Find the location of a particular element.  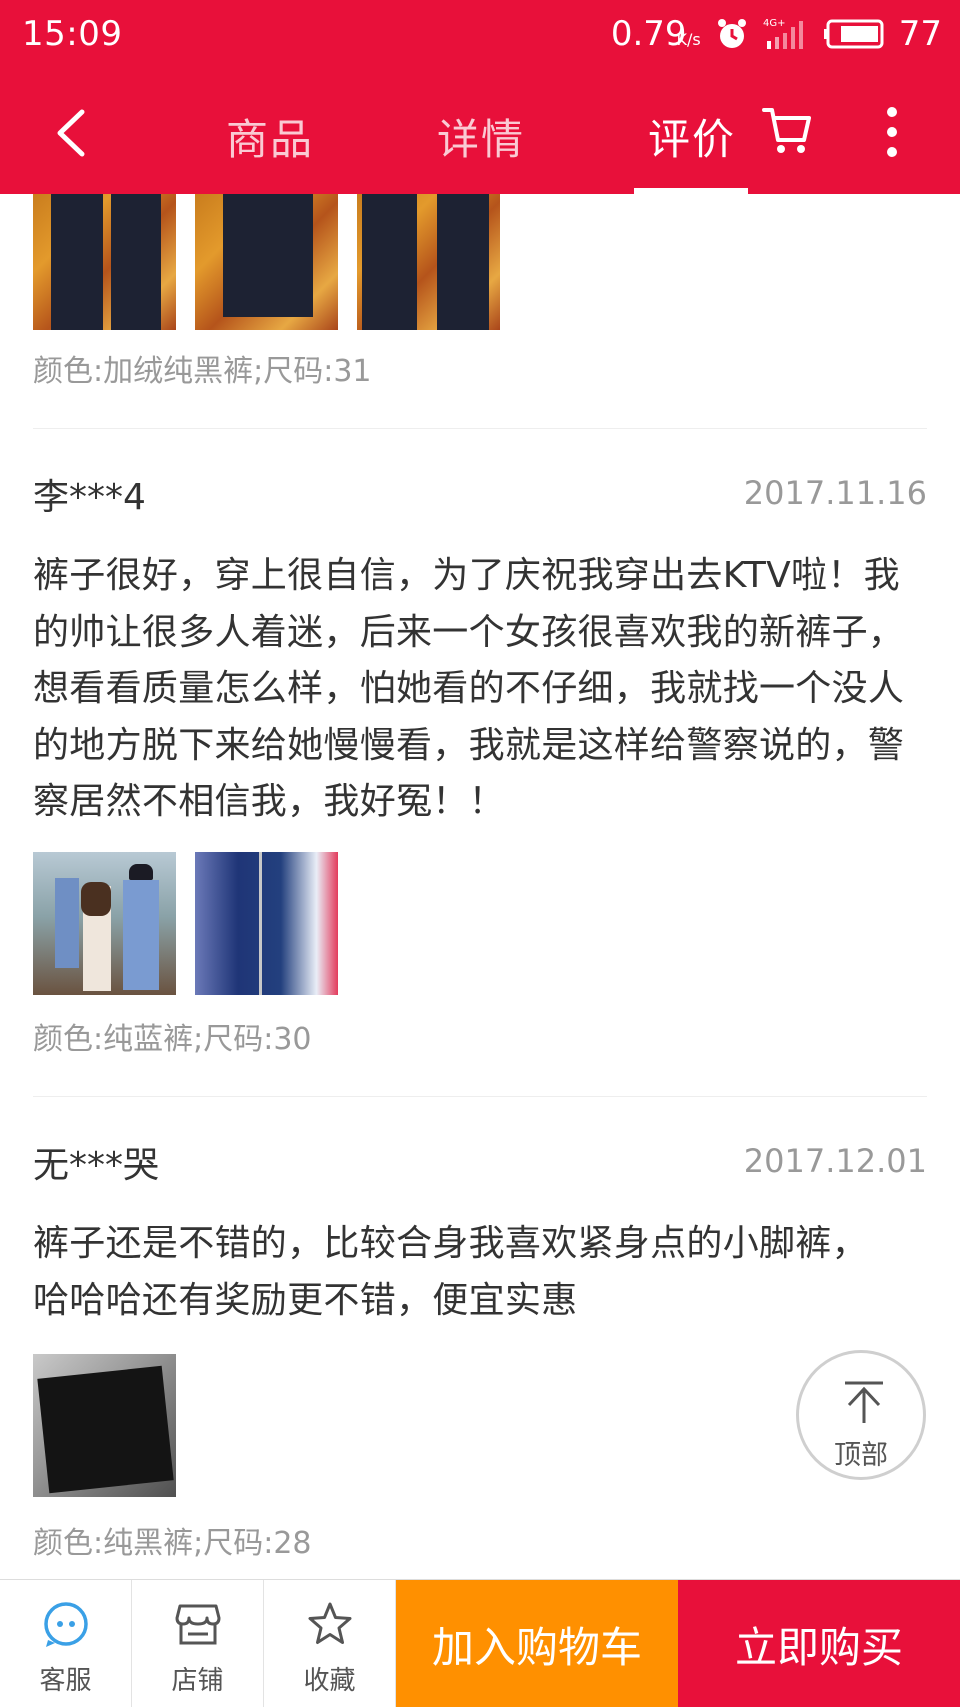

review-date: 2017.12.01 is located at coordinates (835, 1161).